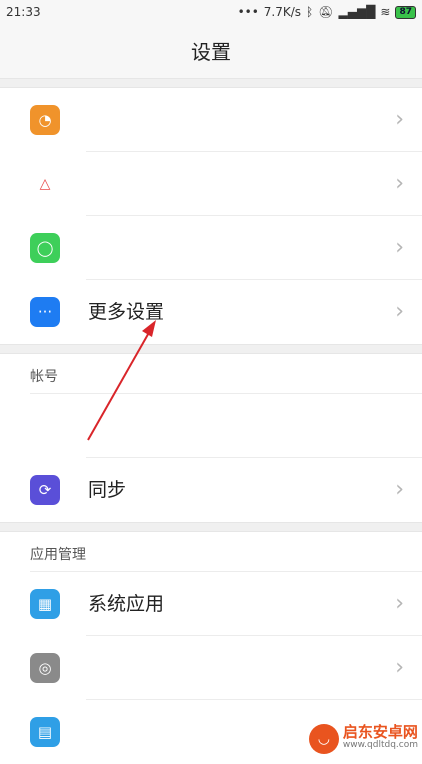 This screenshot has width=422, height=764. I want to click on settings-row: ◔ ›, so click(211, 120).